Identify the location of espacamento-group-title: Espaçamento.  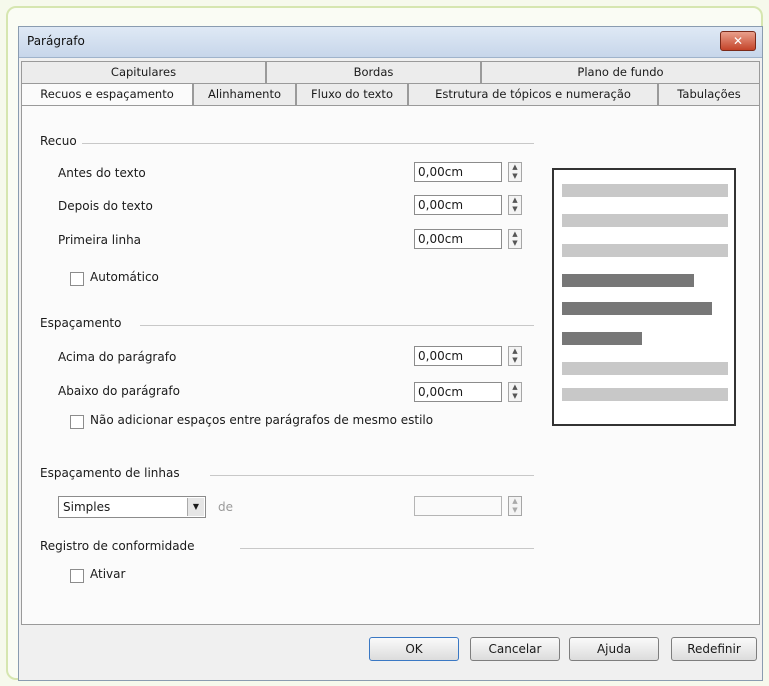
(81, 323).